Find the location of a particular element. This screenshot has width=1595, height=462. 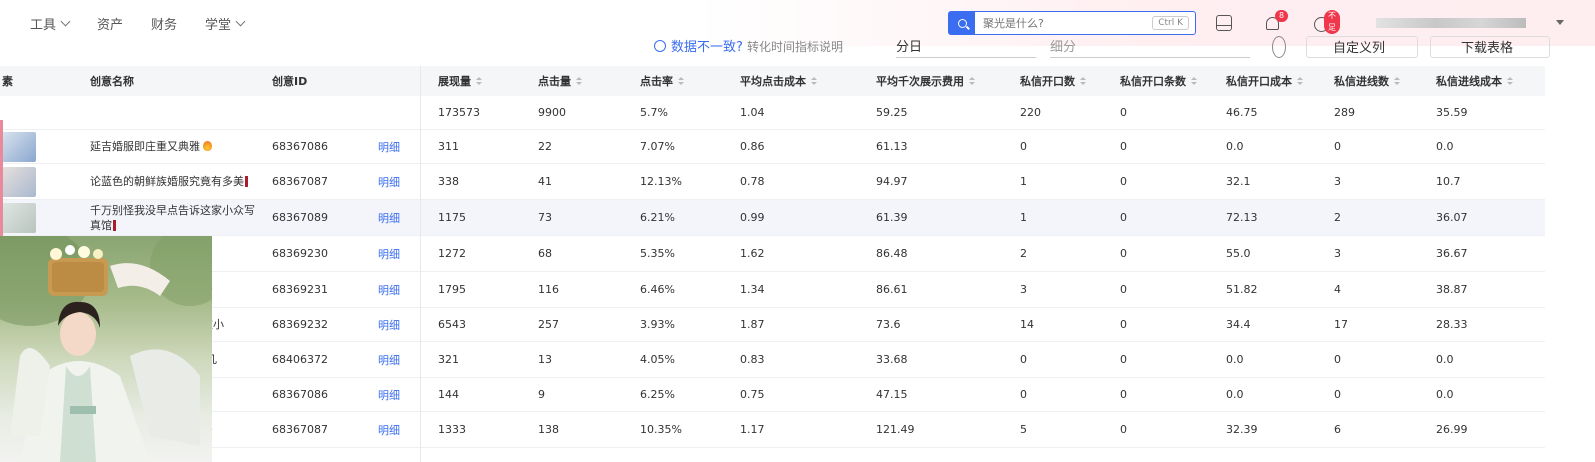

cell-impressions: 1272 is located at coordinates (452, 253).